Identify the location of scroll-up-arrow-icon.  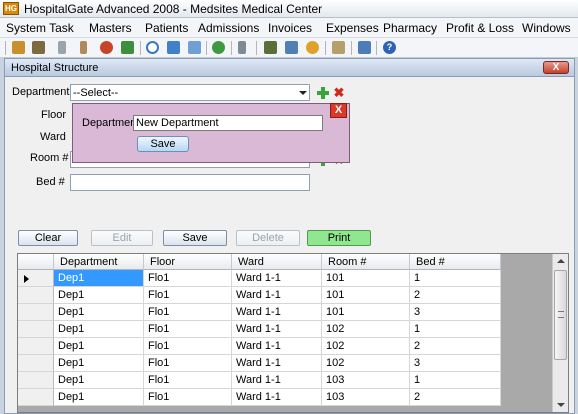
(560, 261).